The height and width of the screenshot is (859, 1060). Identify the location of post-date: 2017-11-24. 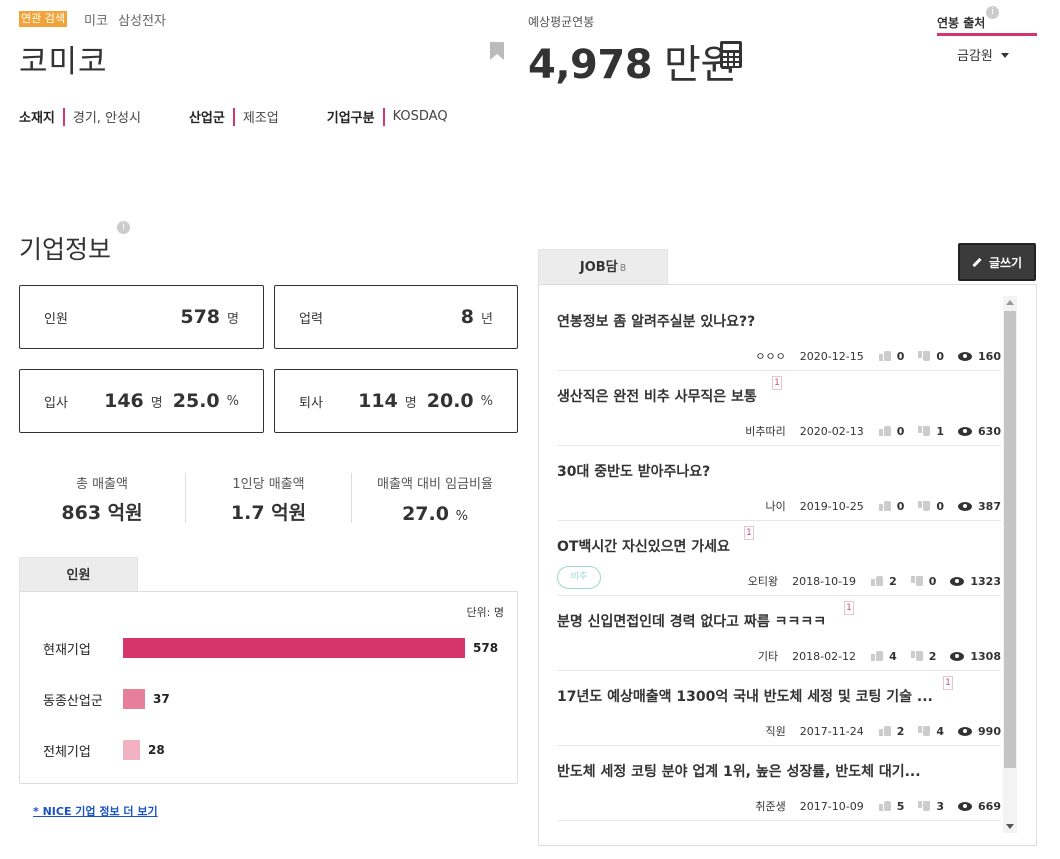
(831, 731).